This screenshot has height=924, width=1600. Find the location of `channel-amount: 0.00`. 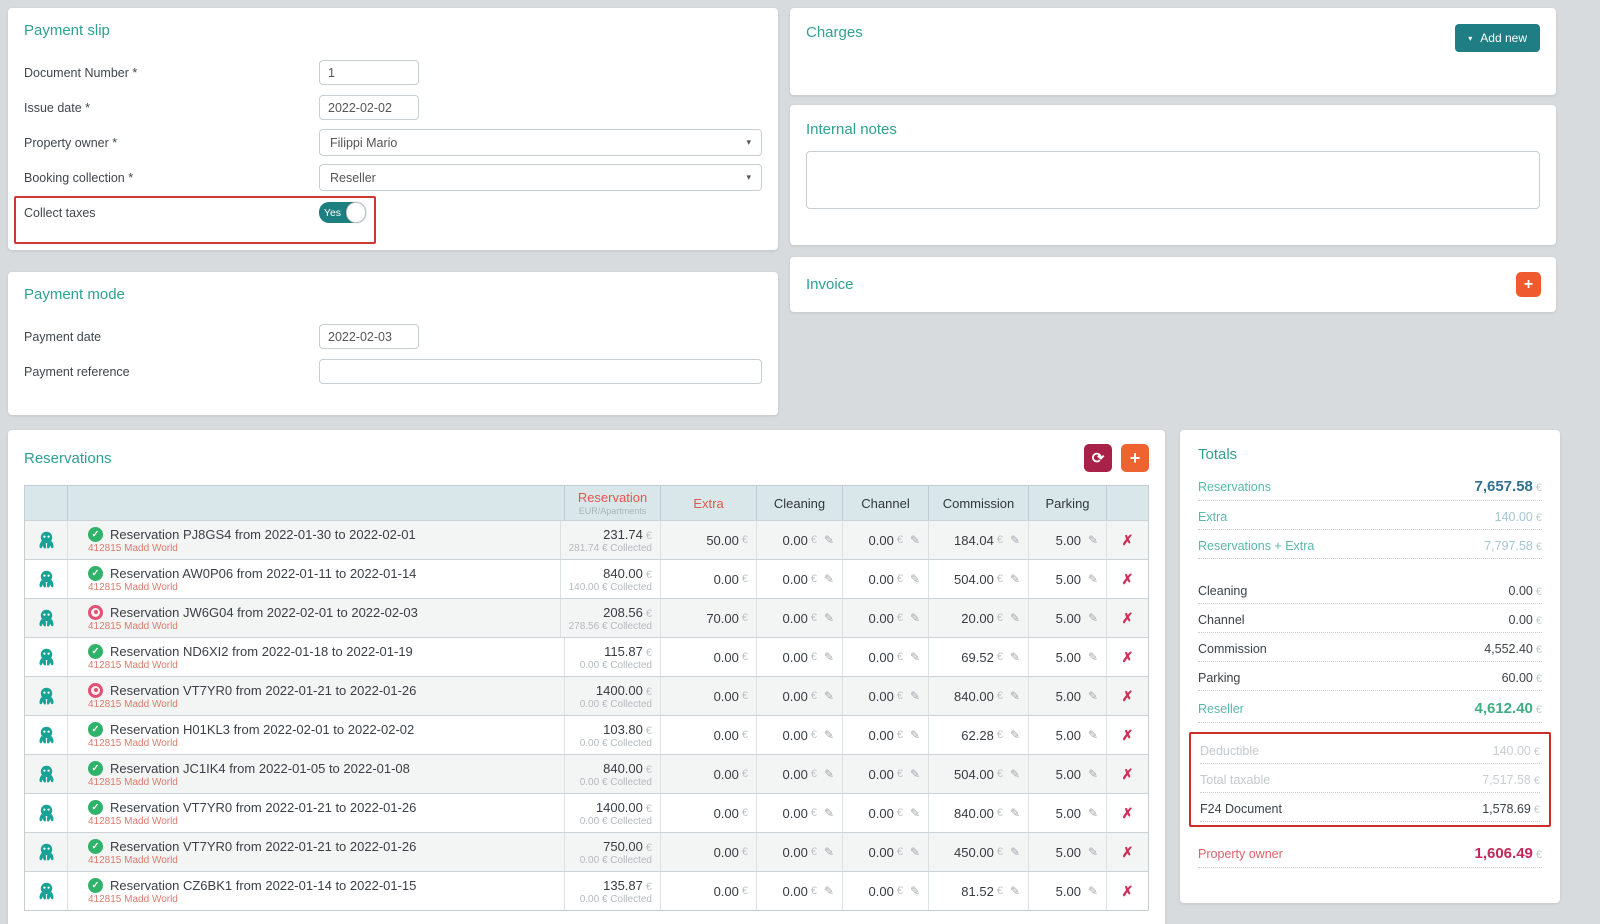

channel-amount: 0.00 is located at coordinates (881, 579).